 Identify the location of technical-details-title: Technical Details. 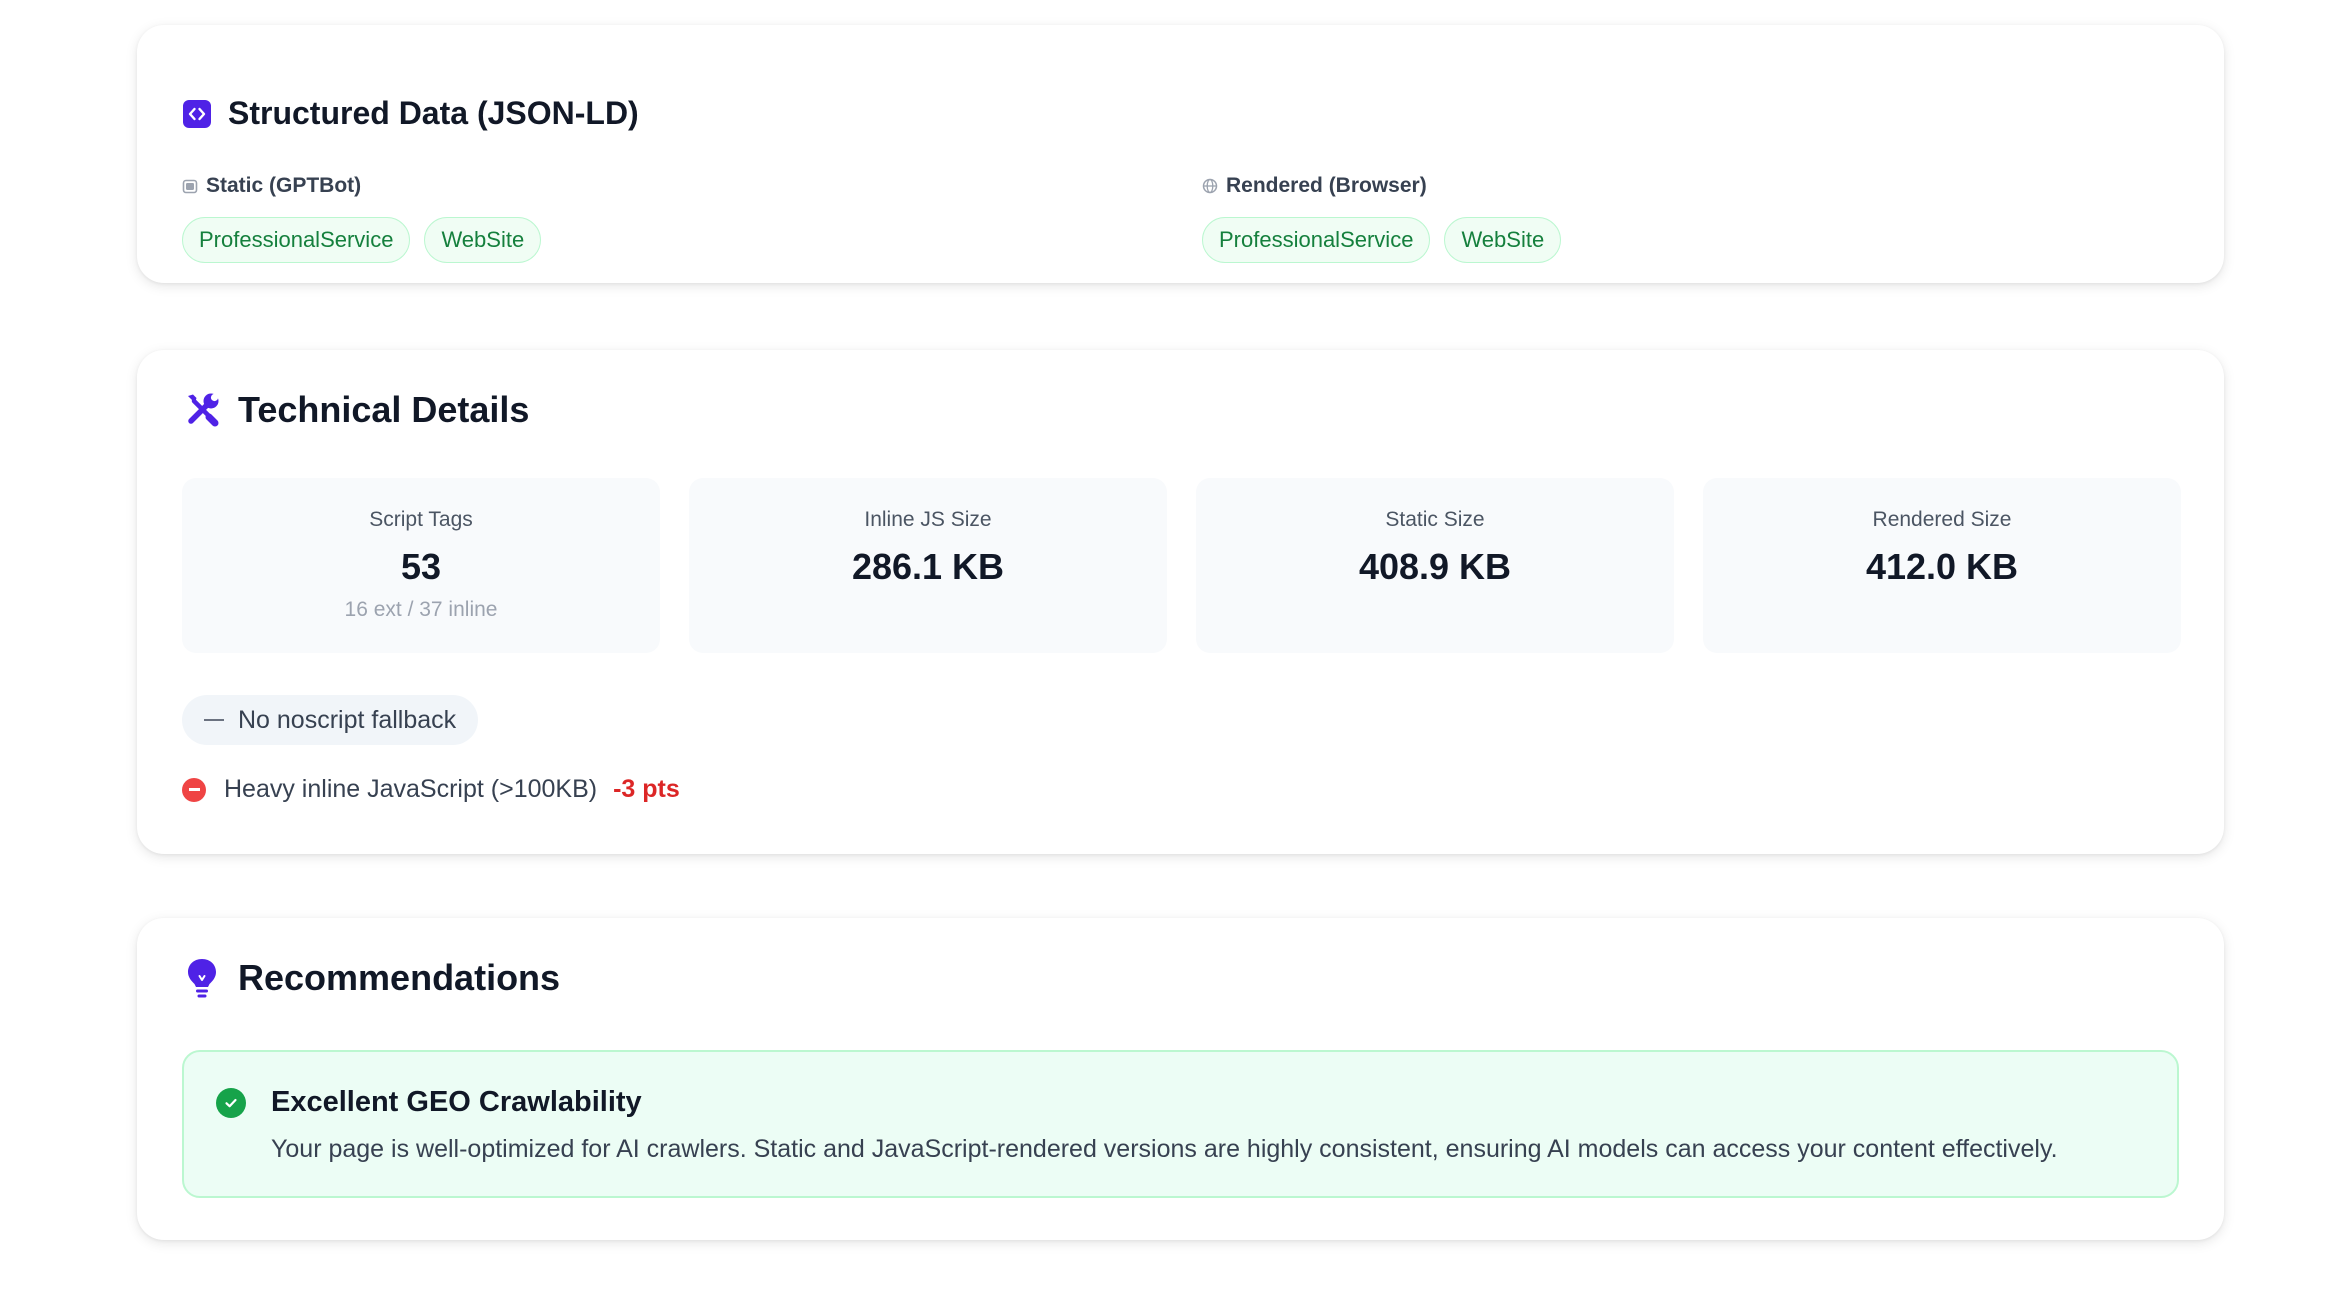
(355, 410).